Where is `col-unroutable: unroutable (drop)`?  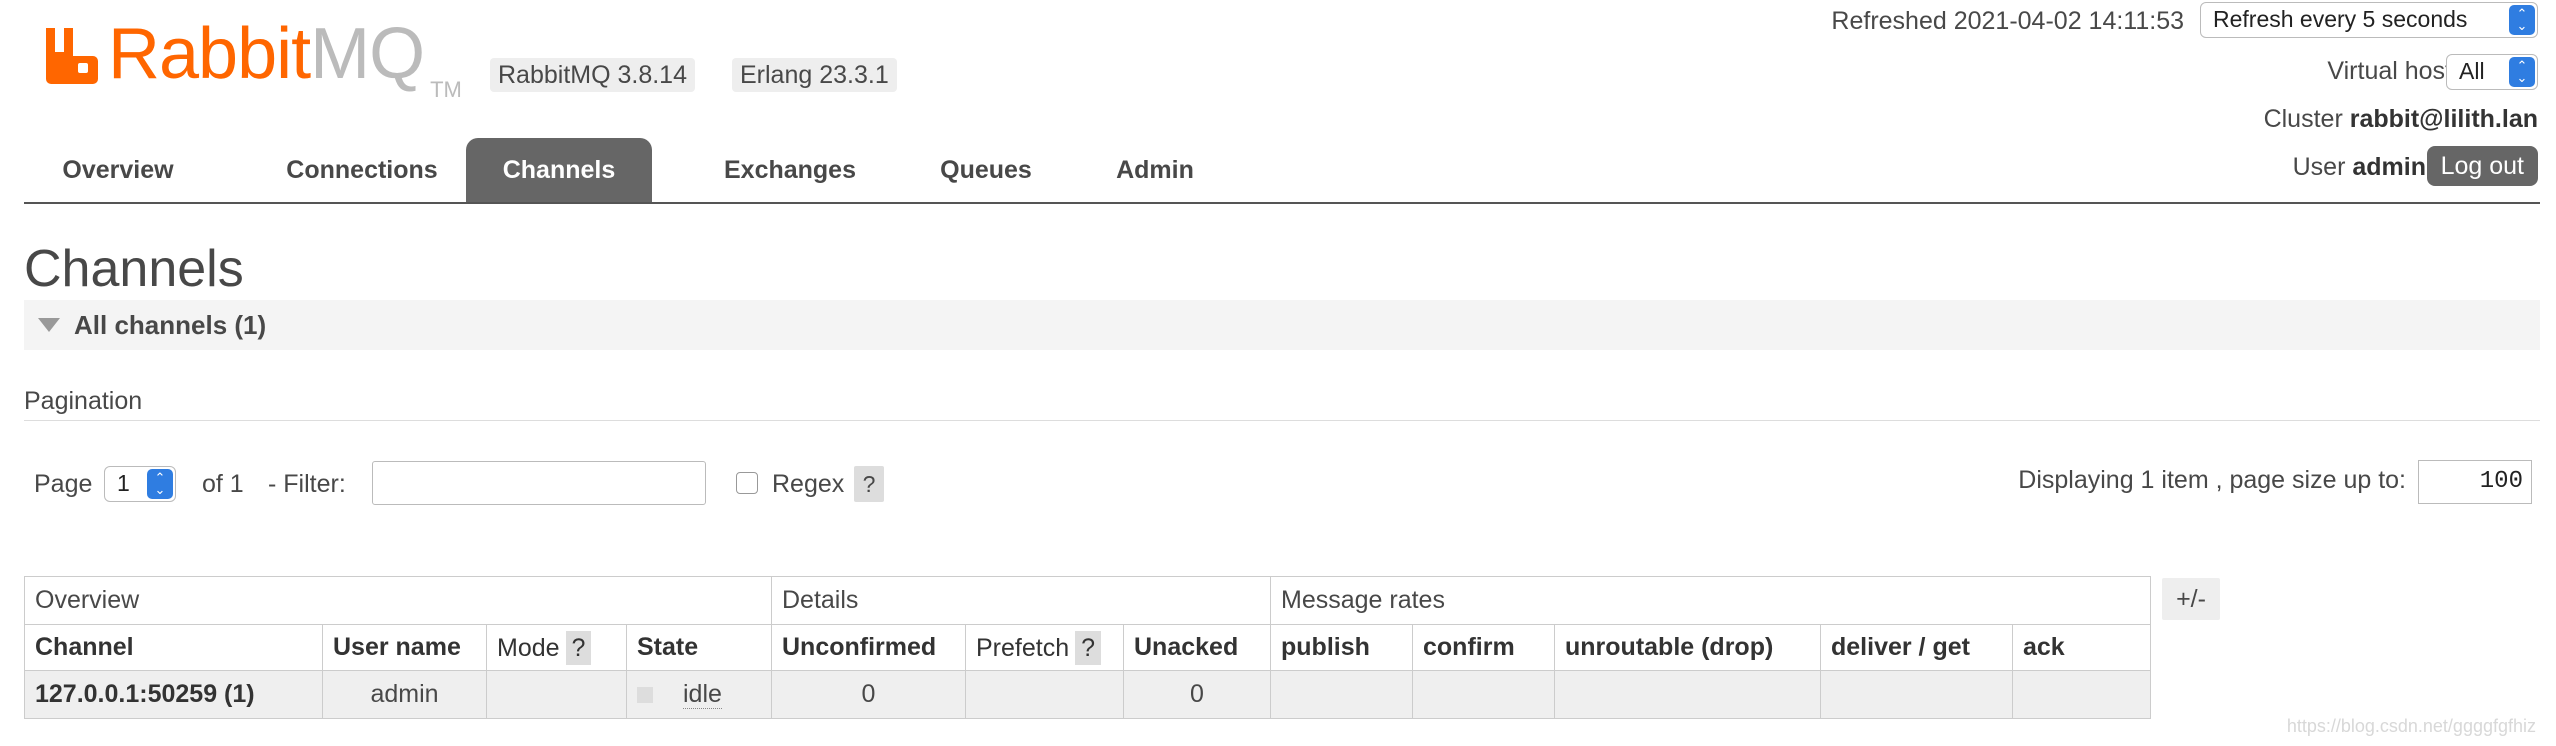
col-unroutable: unroutable (drop) is located at coordinates (1687, 647).